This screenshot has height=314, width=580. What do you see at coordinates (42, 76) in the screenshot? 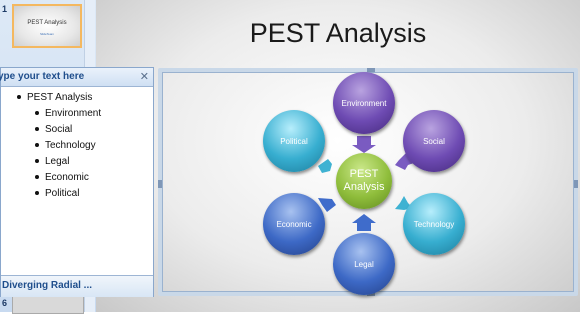
I see `text-pane-title: ype your text here` at bounding box center [42, 76].